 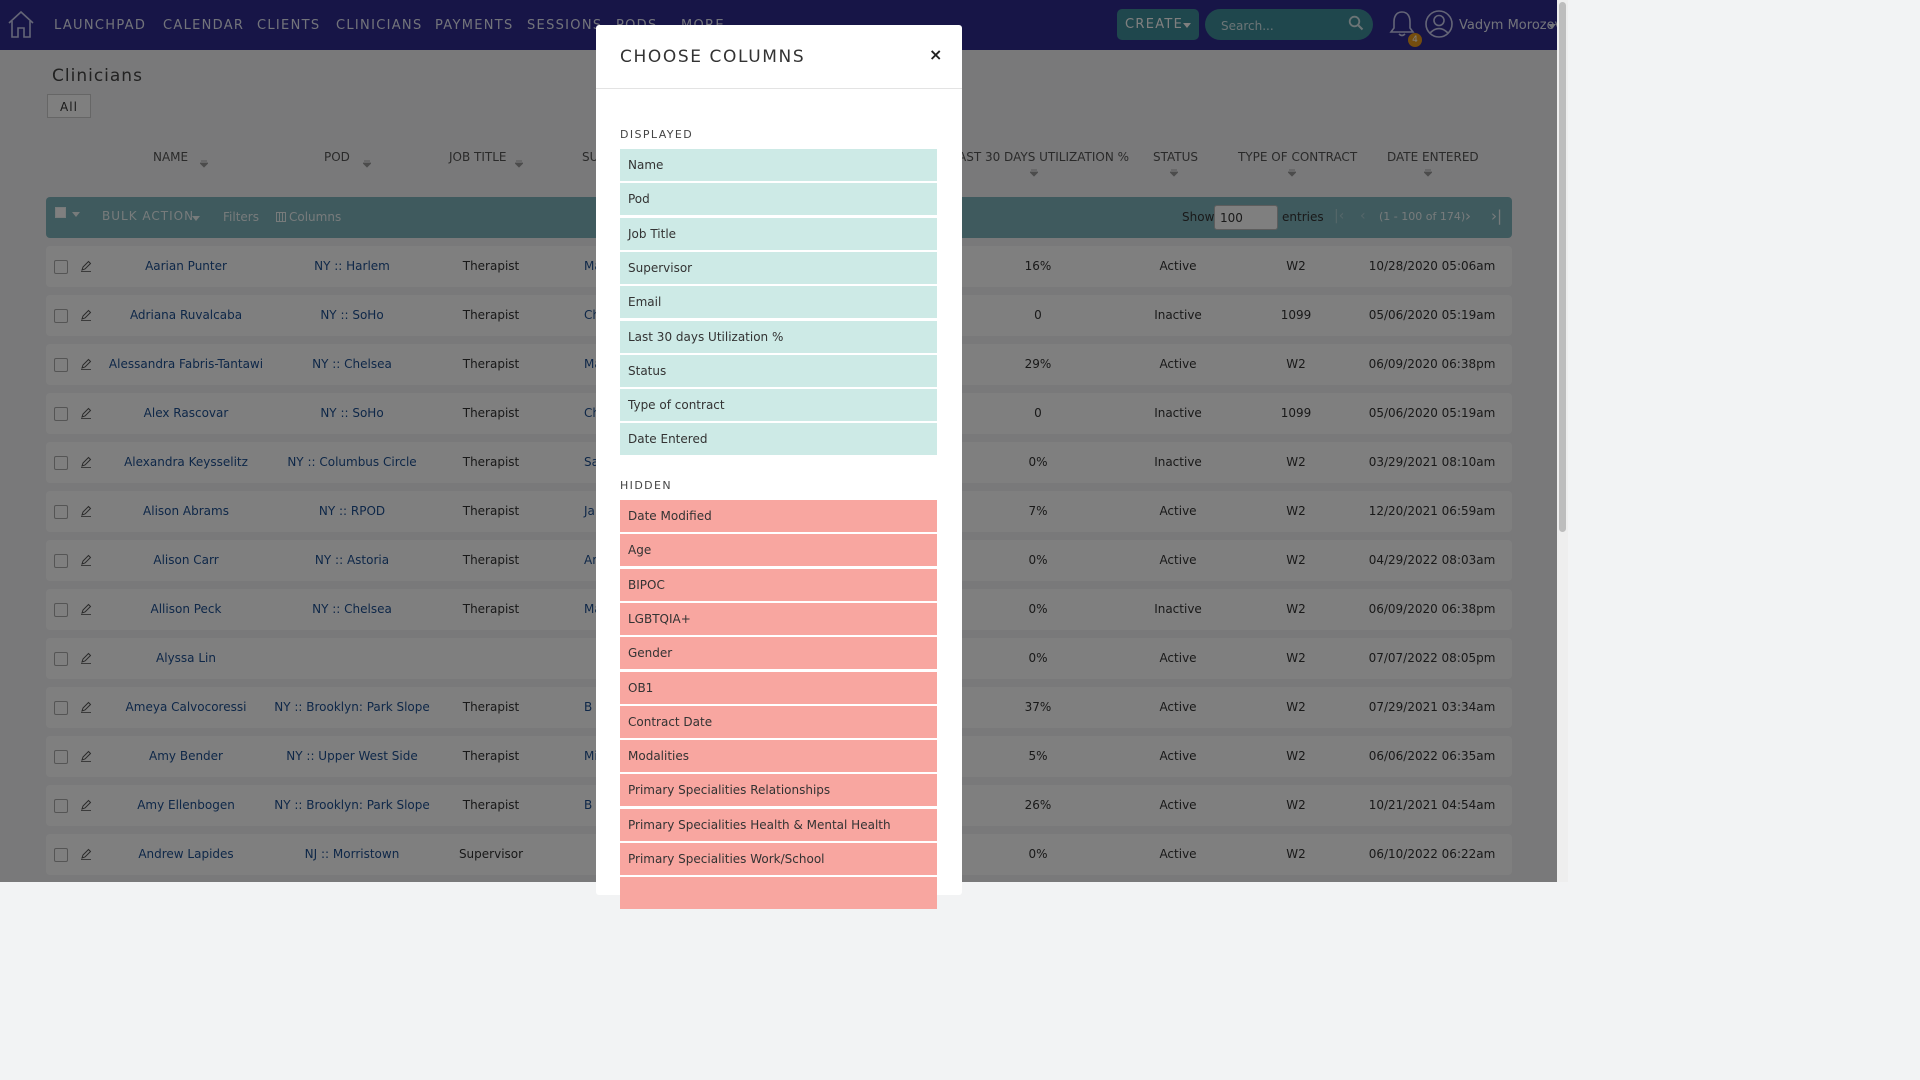 What do you see at coordinates (778, 859) in the screenshot?
I see `hidden-column-item: Primary Specialities Work/School` at bounding box center [778, 859].